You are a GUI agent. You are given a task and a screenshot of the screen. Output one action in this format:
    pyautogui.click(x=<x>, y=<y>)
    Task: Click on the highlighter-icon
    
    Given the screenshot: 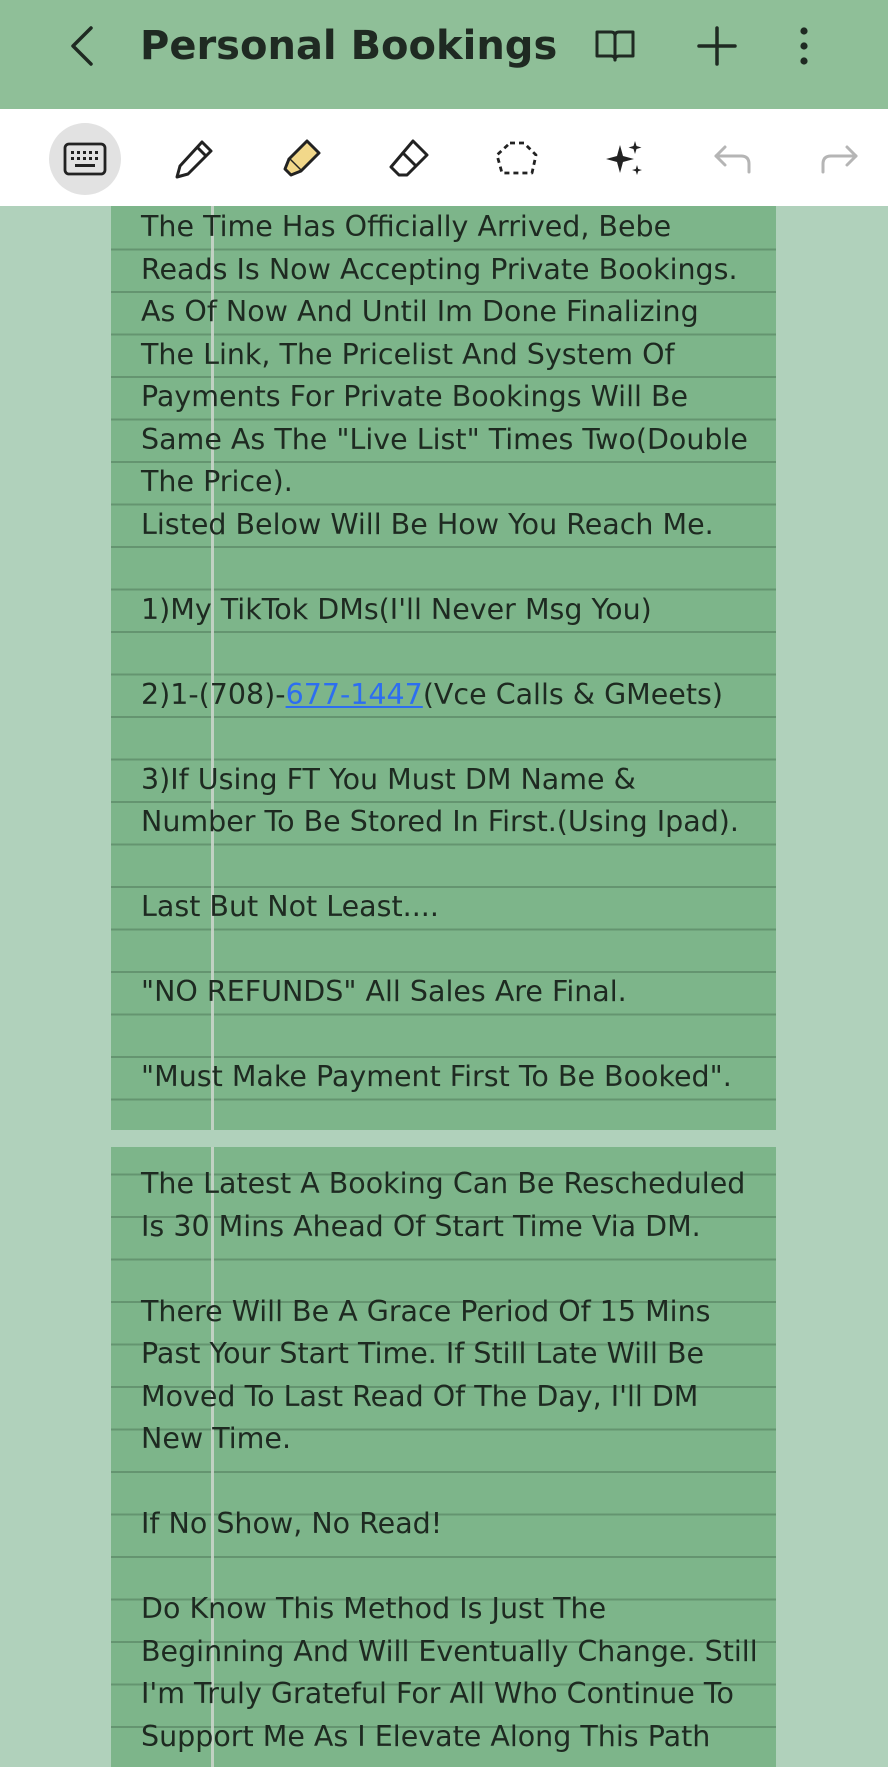 What is the action you would take?
    pyautogui.click(x=302, y=158)
    